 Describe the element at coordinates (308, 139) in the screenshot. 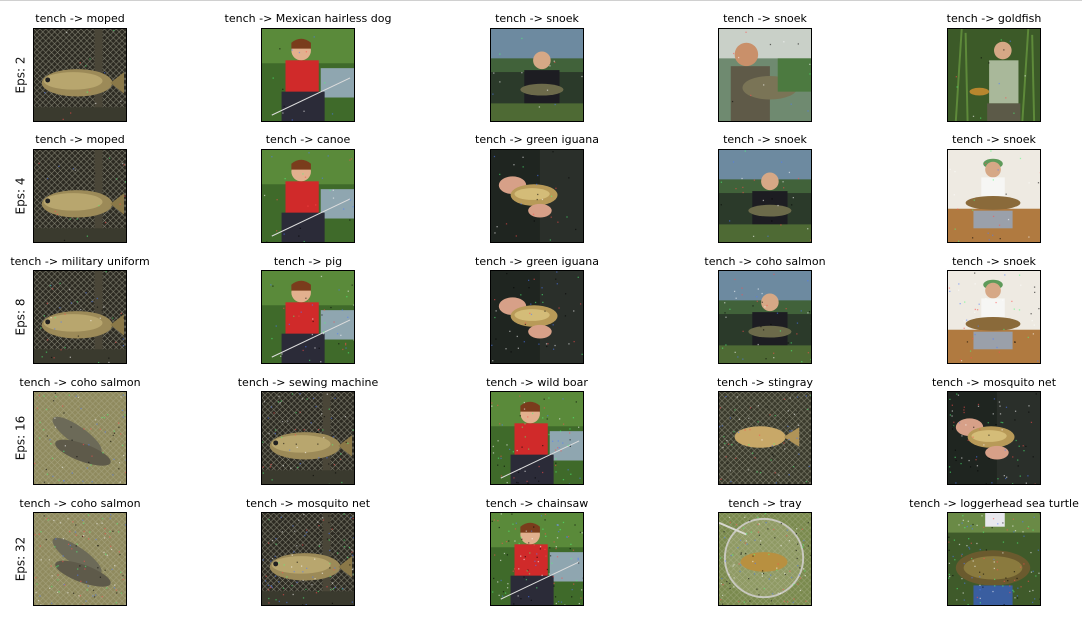

I see `cell-title: tench -> canoe` at that location.